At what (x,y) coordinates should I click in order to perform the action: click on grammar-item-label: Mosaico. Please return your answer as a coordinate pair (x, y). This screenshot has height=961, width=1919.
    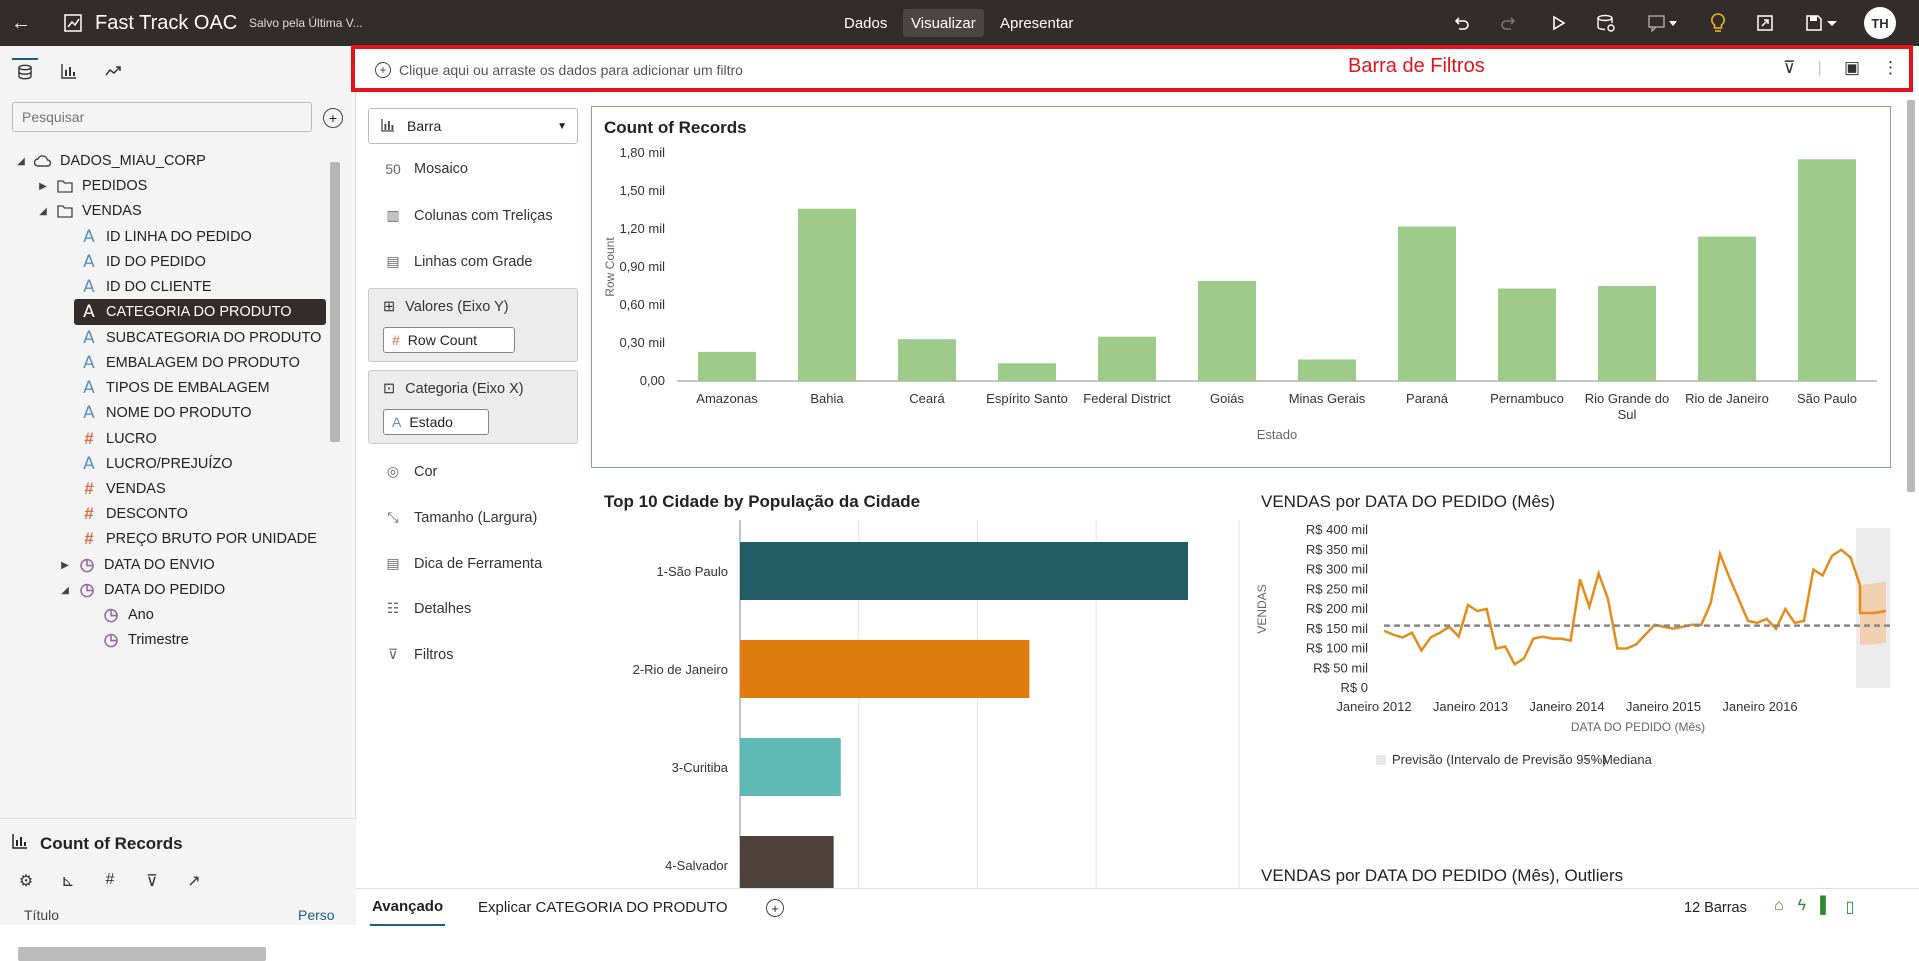
    Looking at the image, I should click on (441, 169).